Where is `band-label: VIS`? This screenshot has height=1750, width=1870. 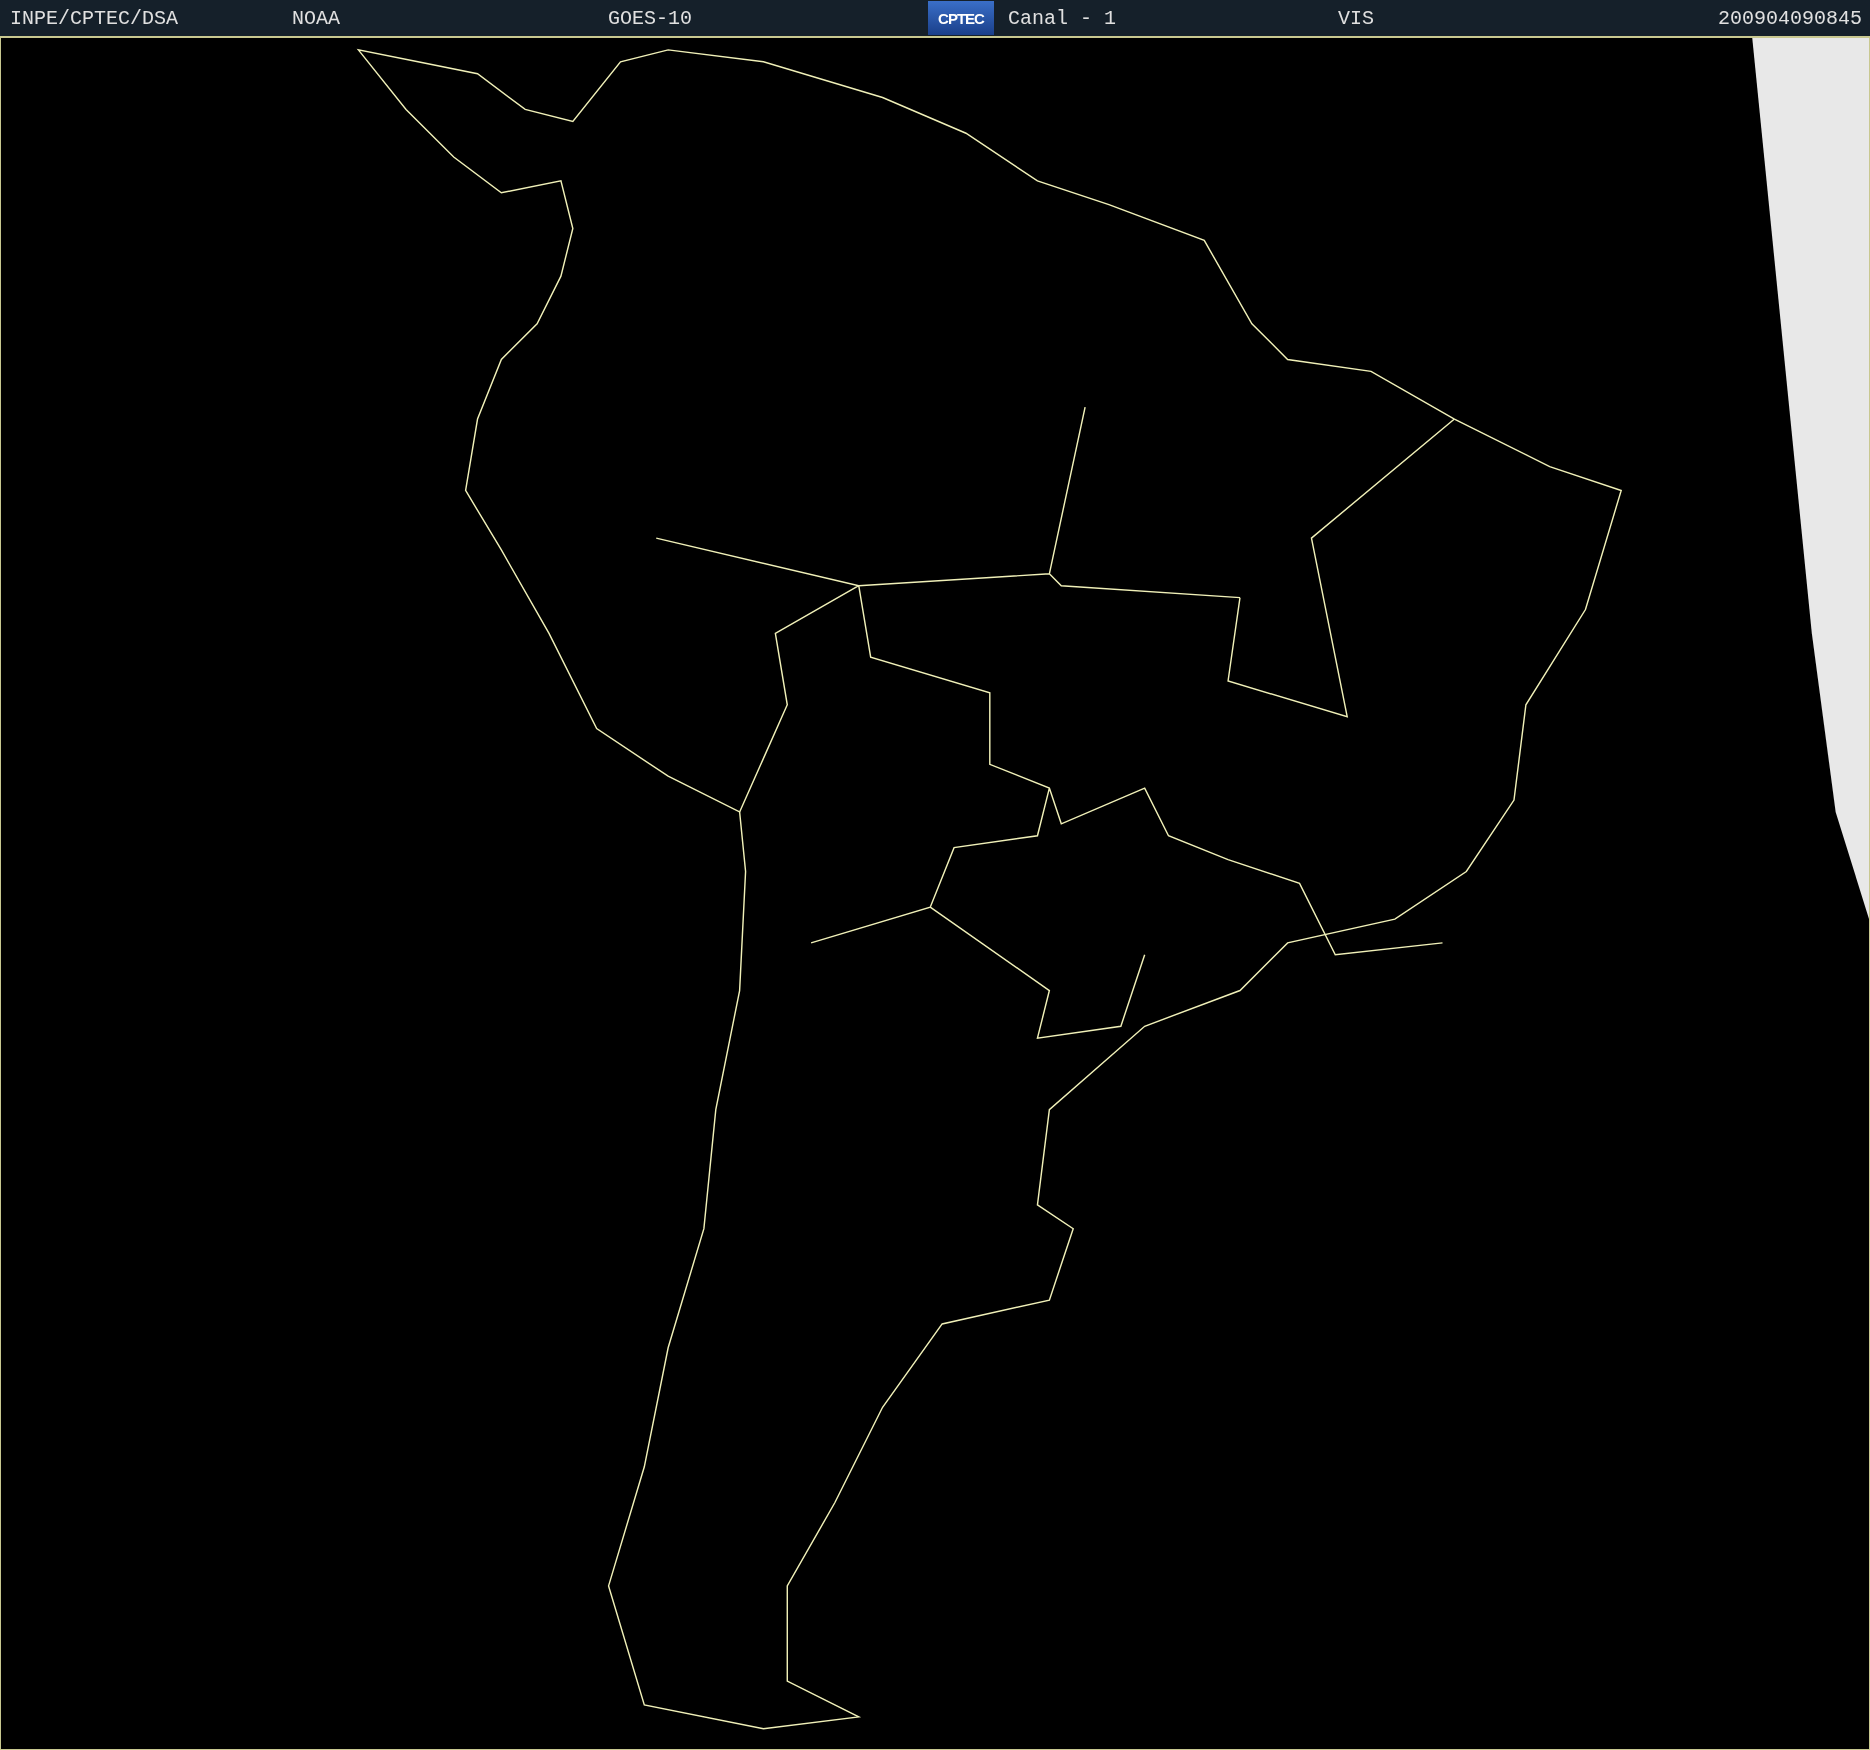
band-label: VIS is located at coordinates (1356, 18).